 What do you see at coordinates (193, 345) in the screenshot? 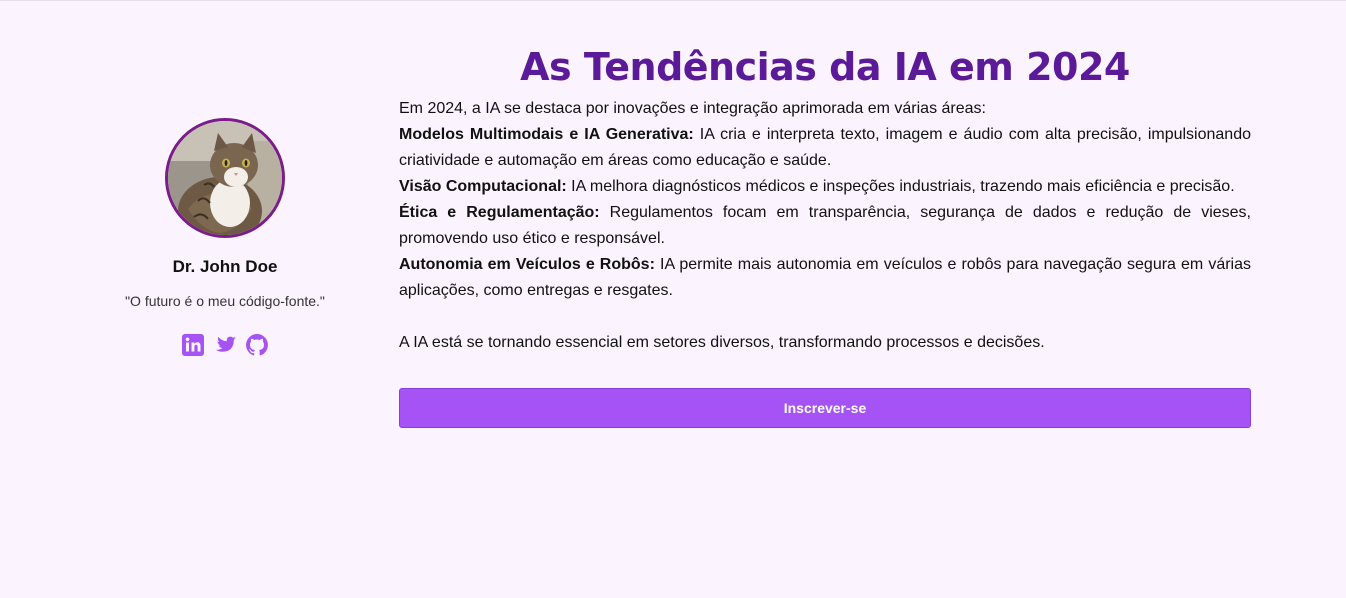
I see `linkedin-icon` at bounding box center [193, 345].